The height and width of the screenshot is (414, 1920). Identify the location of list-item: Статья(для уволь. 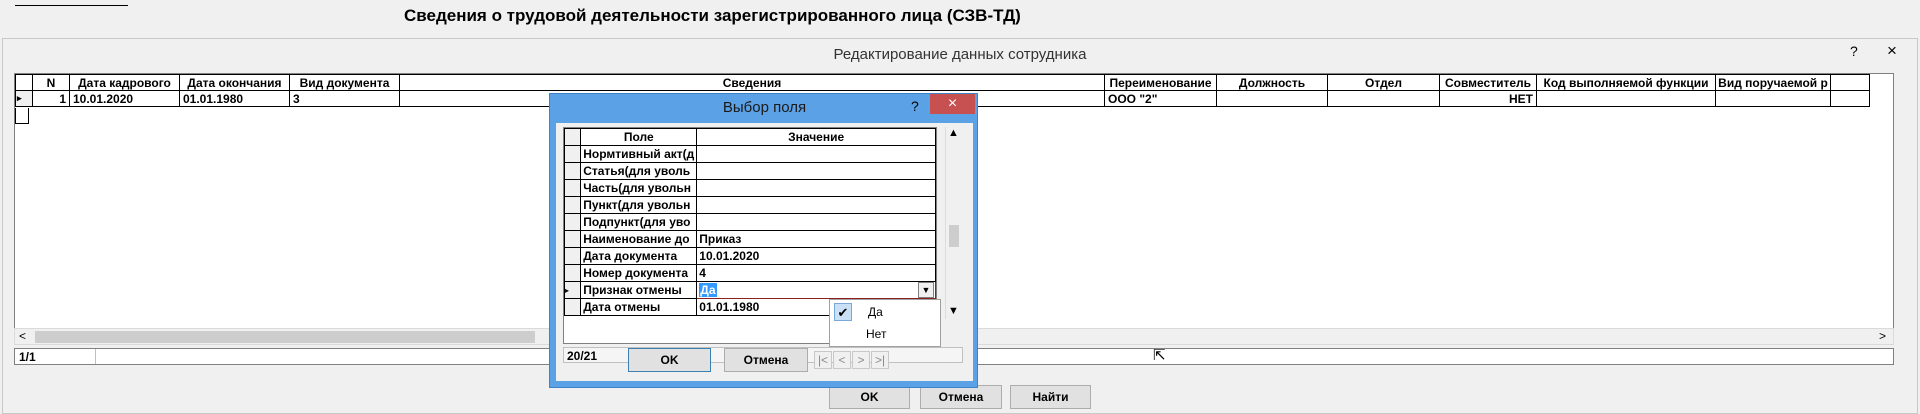
(750, 171).